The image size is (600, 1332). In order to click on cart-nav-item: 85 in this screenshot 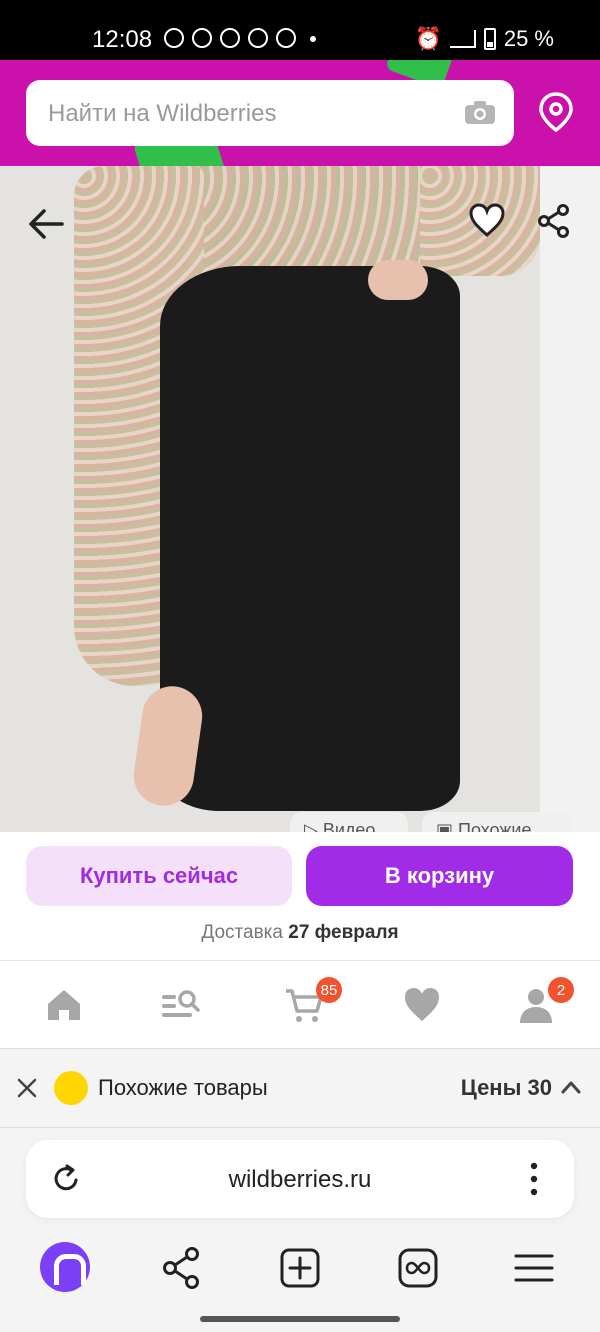, I will do `click(313, 1001)`.